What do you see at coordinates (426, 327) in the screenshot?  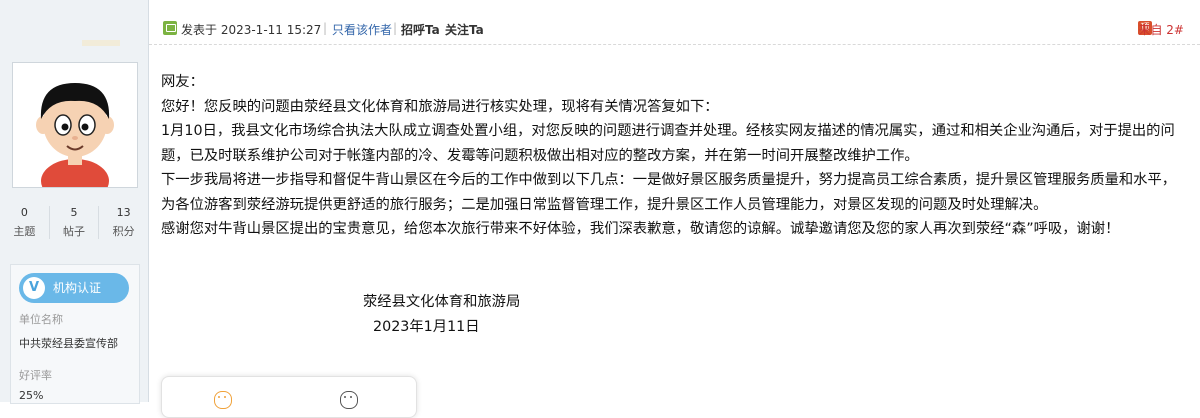 I see `signature-date: 2023年1月11日` at bounding box center [426, 327].